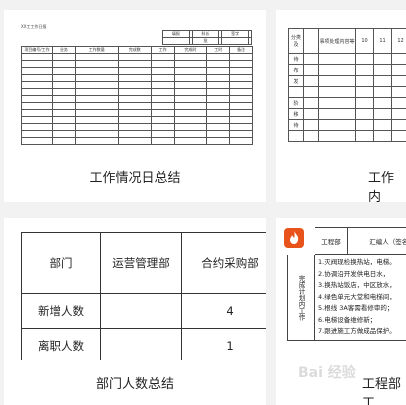 The width and height of the screenshot is (406, 405). What do you see at coordinates (207, 37) in the screenshot?
I see `sheet-top-table: 填报 科长 签字 批` at bounding box center [207, 37].